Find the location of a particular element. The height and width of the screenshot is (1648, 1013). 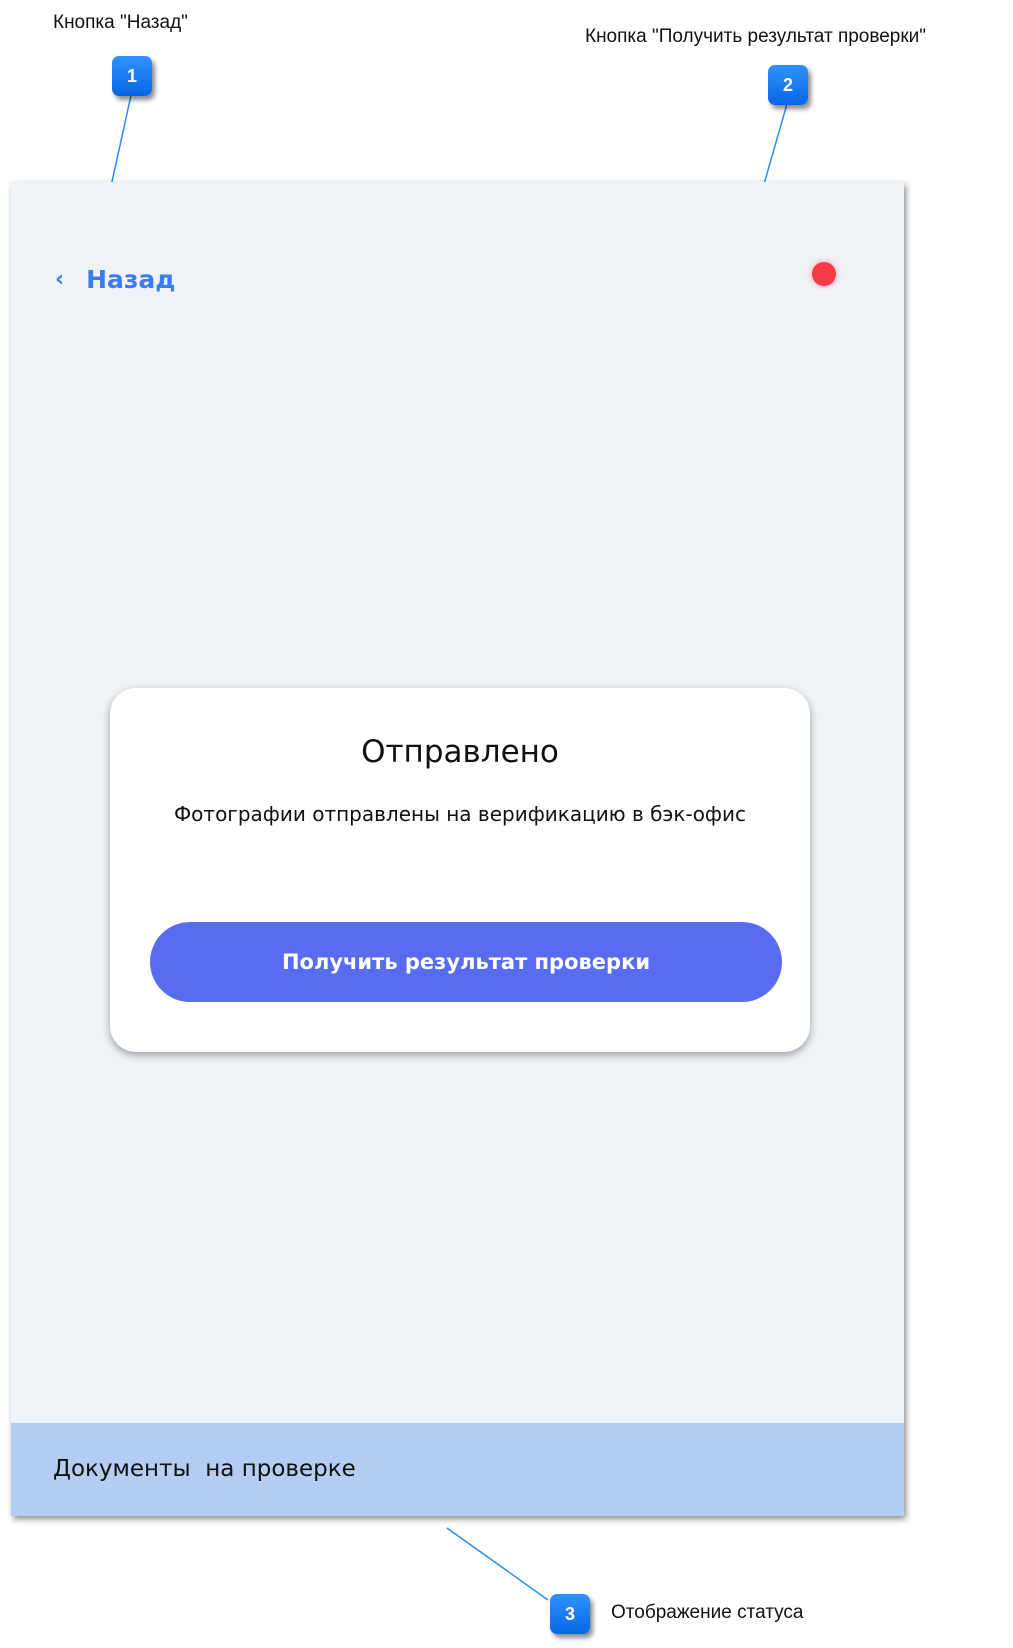

back-button: ‹ Назад is located at coordinates (115, 280).